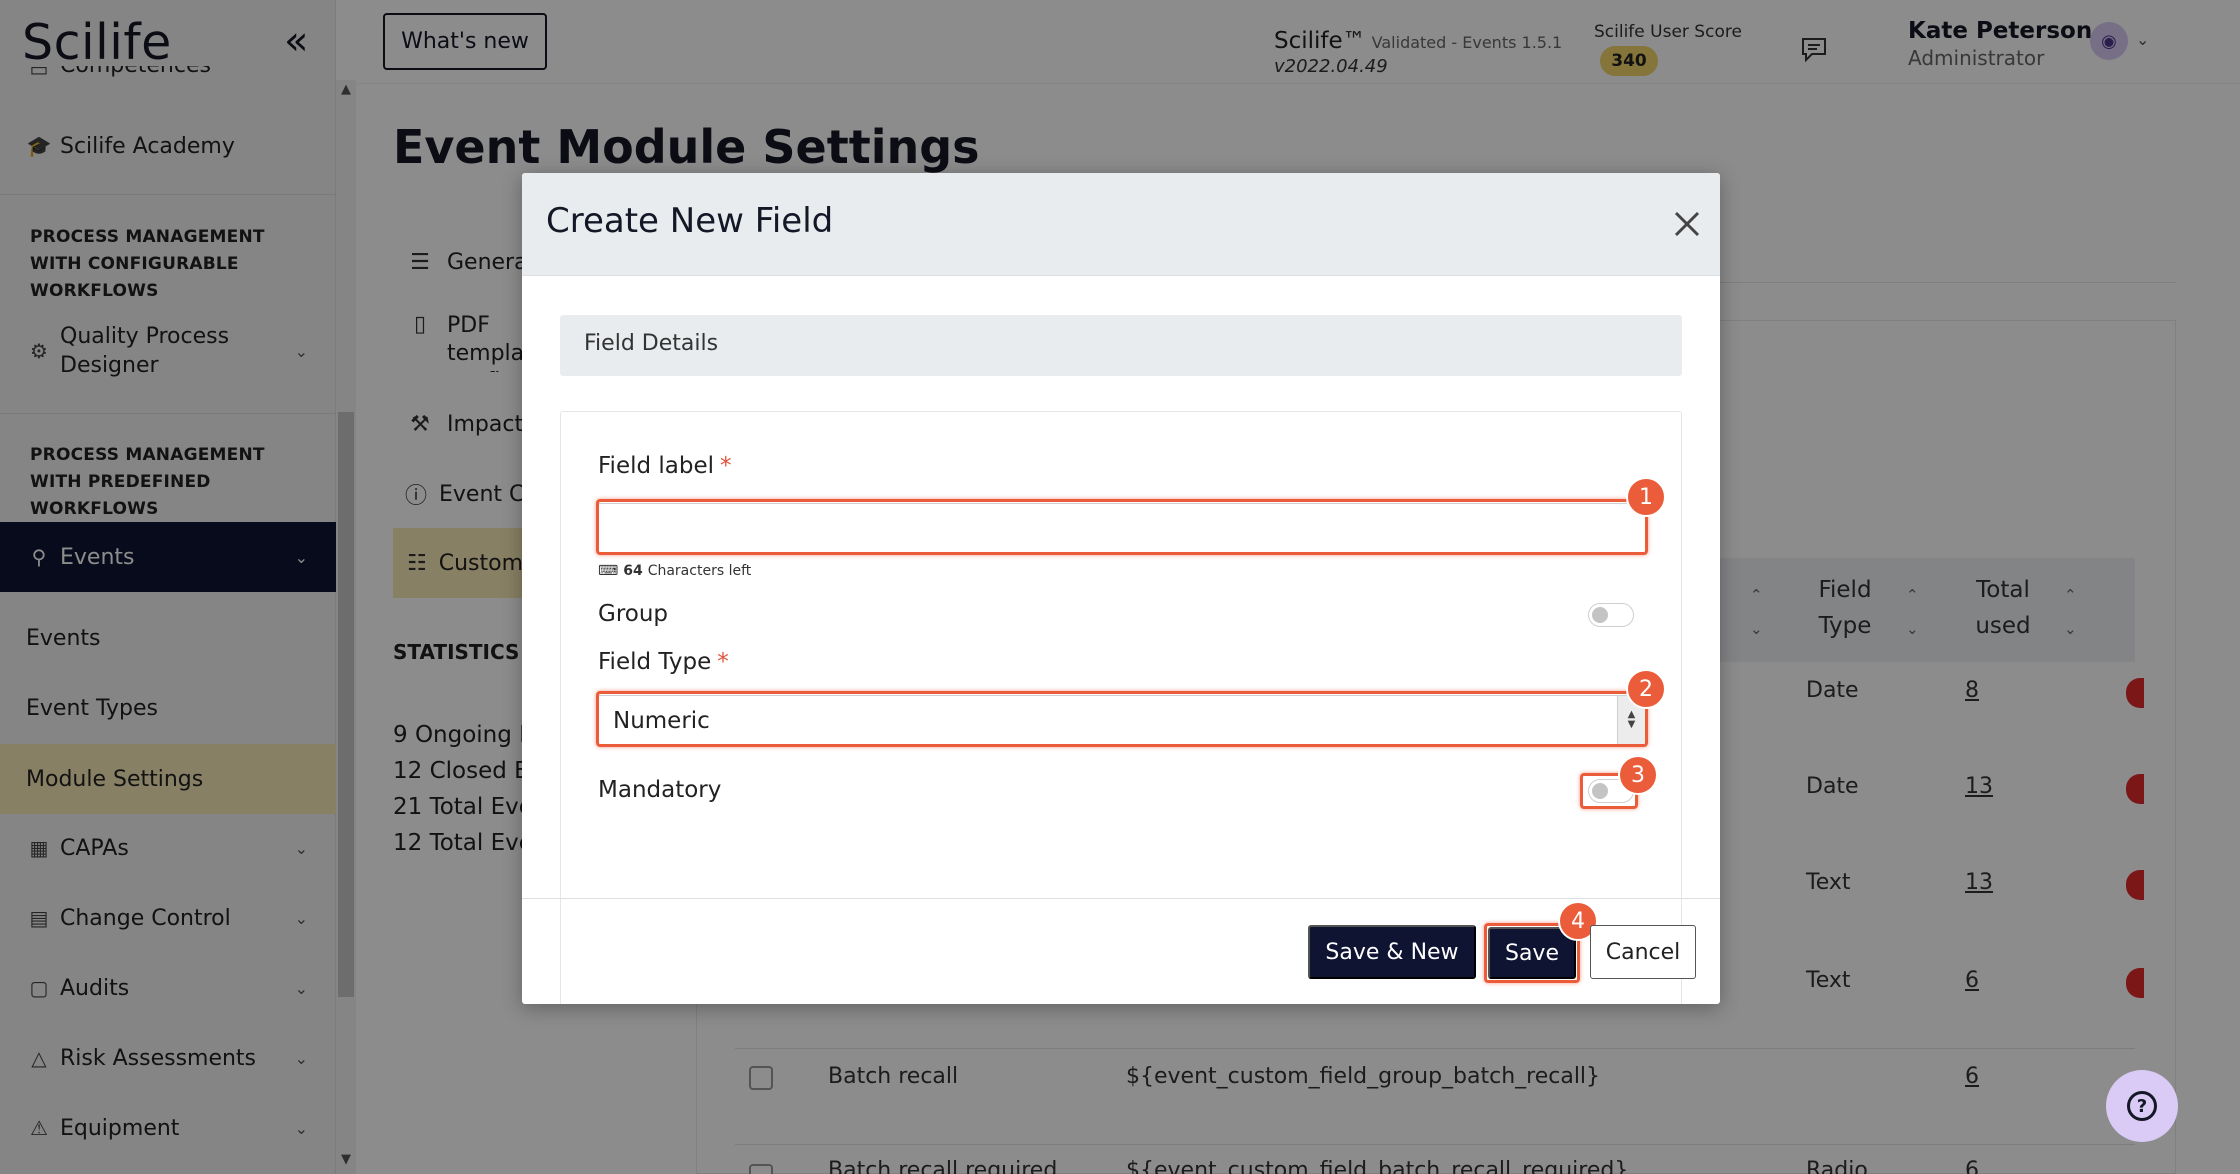  I want to click on highlight-field-label, so click(1122, 527).